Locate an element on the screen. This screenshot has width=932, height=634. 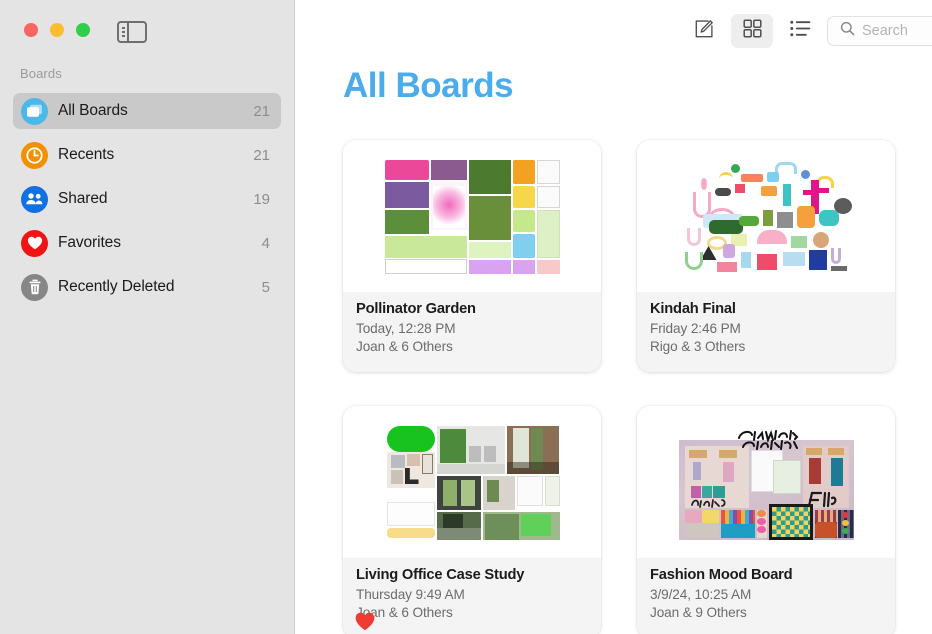
board-date: Thursday 9:49 AM is located at coordinates (410, 594).